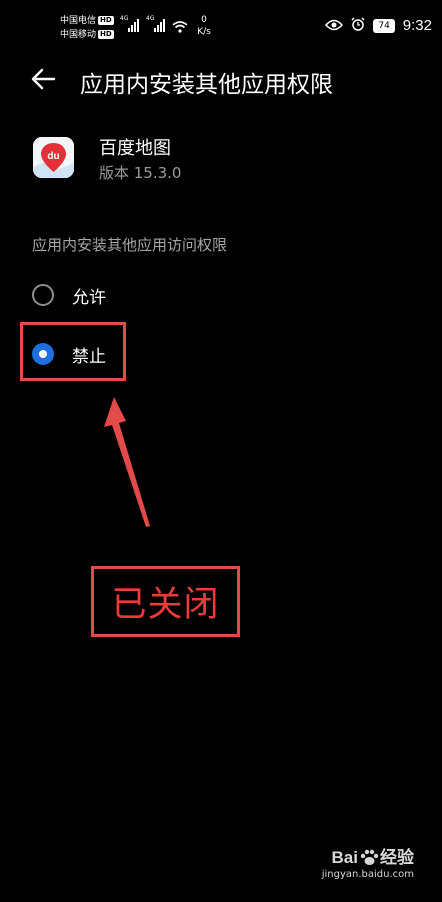  What do you see at coordinates (334, 25) in the screenshot?
I see `eye-icon` at bounding box center [334, 25].